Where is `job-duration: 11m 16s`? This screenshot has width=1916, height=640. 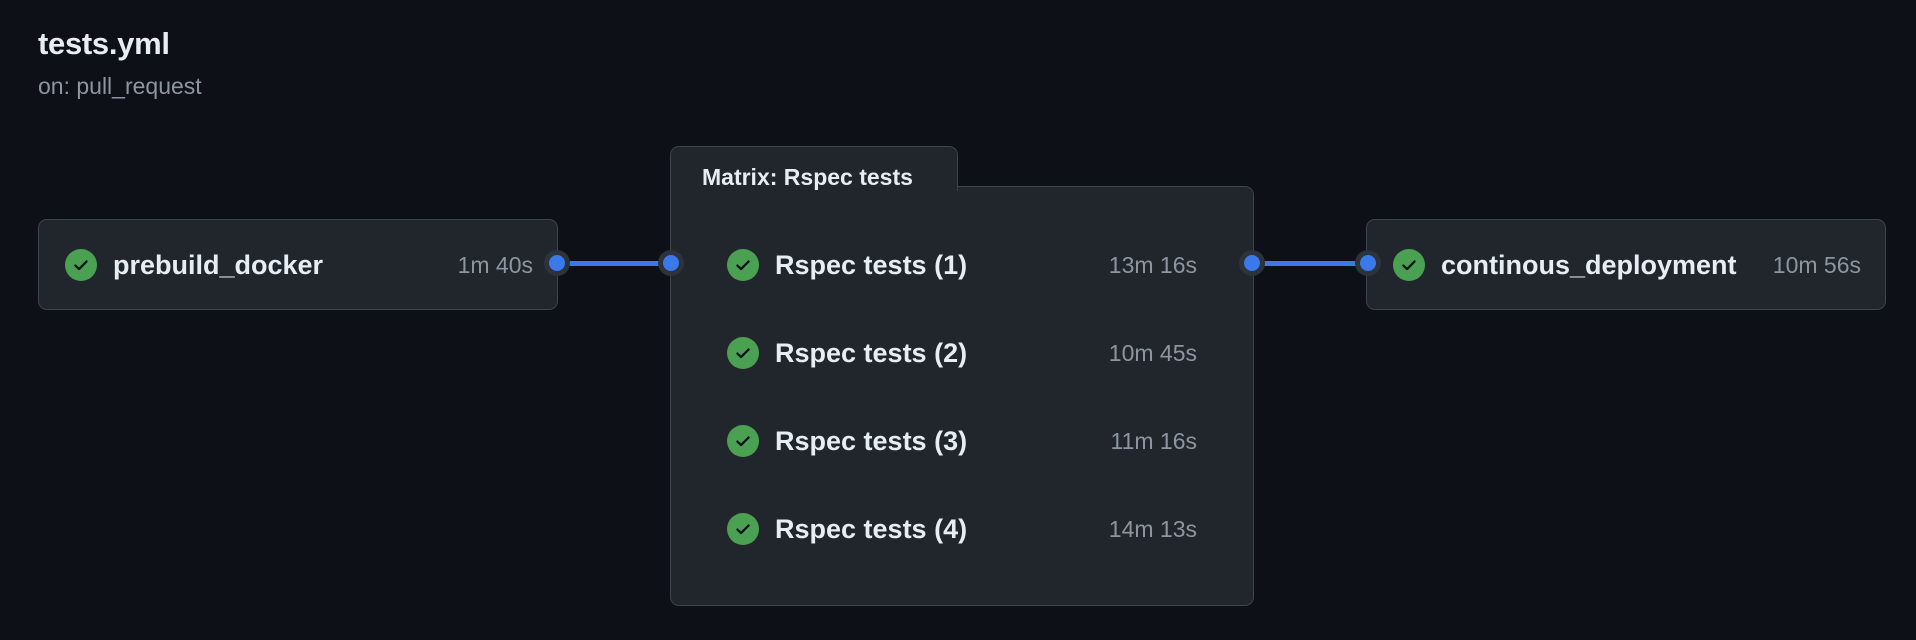
job-duration: 11m 16s is located at coordinates (1153, 441).